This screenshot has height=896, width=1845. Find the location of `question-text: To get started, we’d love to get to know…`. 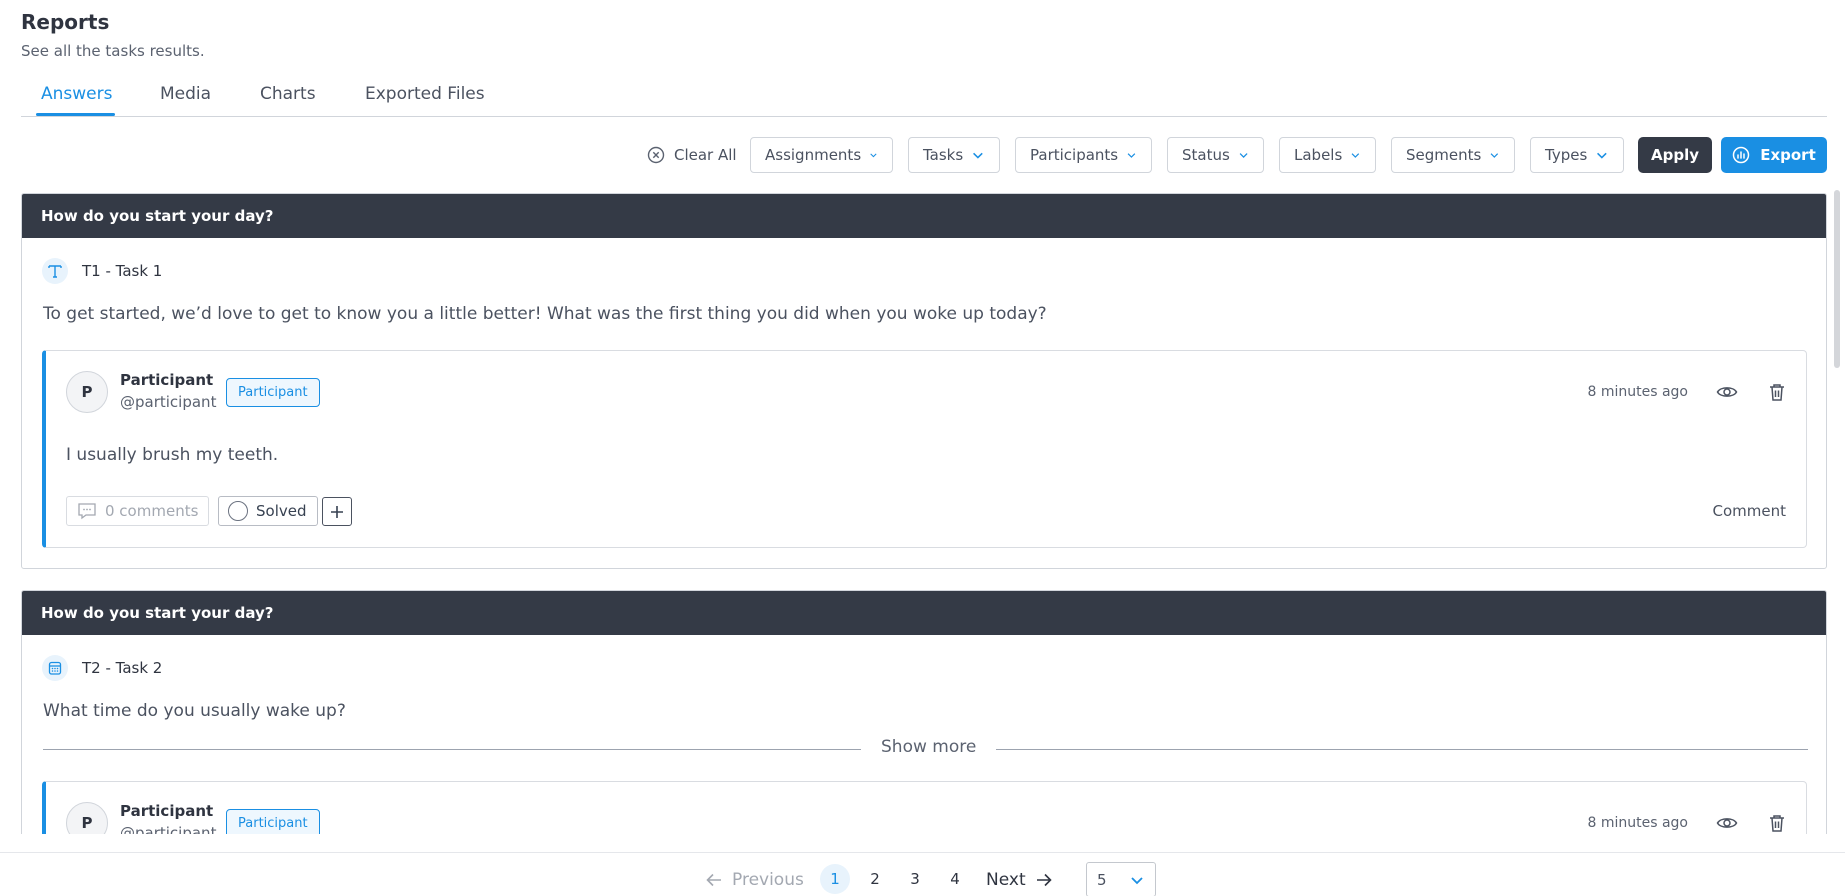

question-text: To get started, we’d love to get to know… is located at coordinates (545, 314).